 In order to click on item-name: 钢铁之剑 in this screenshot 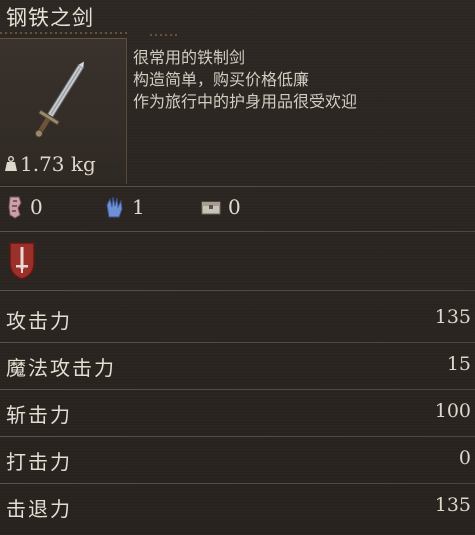, I will do `click(50, 18)`.